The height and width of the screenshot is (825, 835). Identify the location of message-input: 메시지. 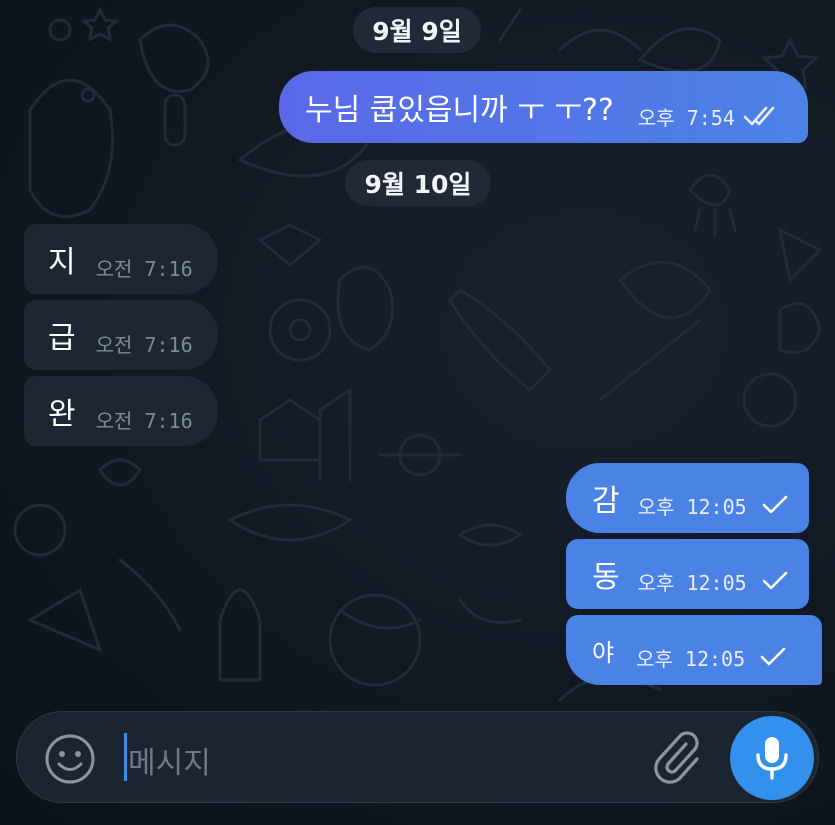
(169, 760).